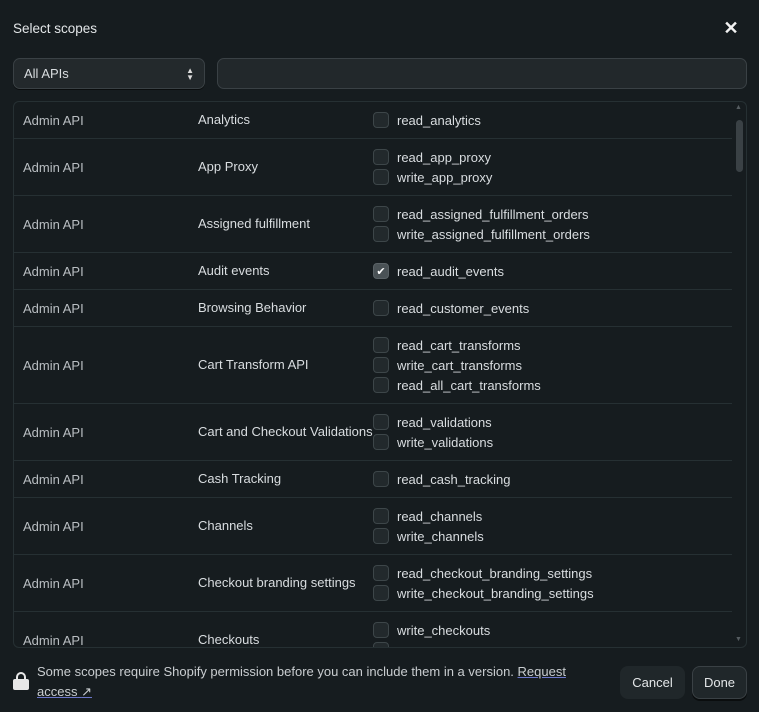 The height and width of the screenshot is (712, 759). What do you see at coordinates (440, 516) in the screenshot?
I see `scope-label: read_channels` at bounding box center [440, 516].